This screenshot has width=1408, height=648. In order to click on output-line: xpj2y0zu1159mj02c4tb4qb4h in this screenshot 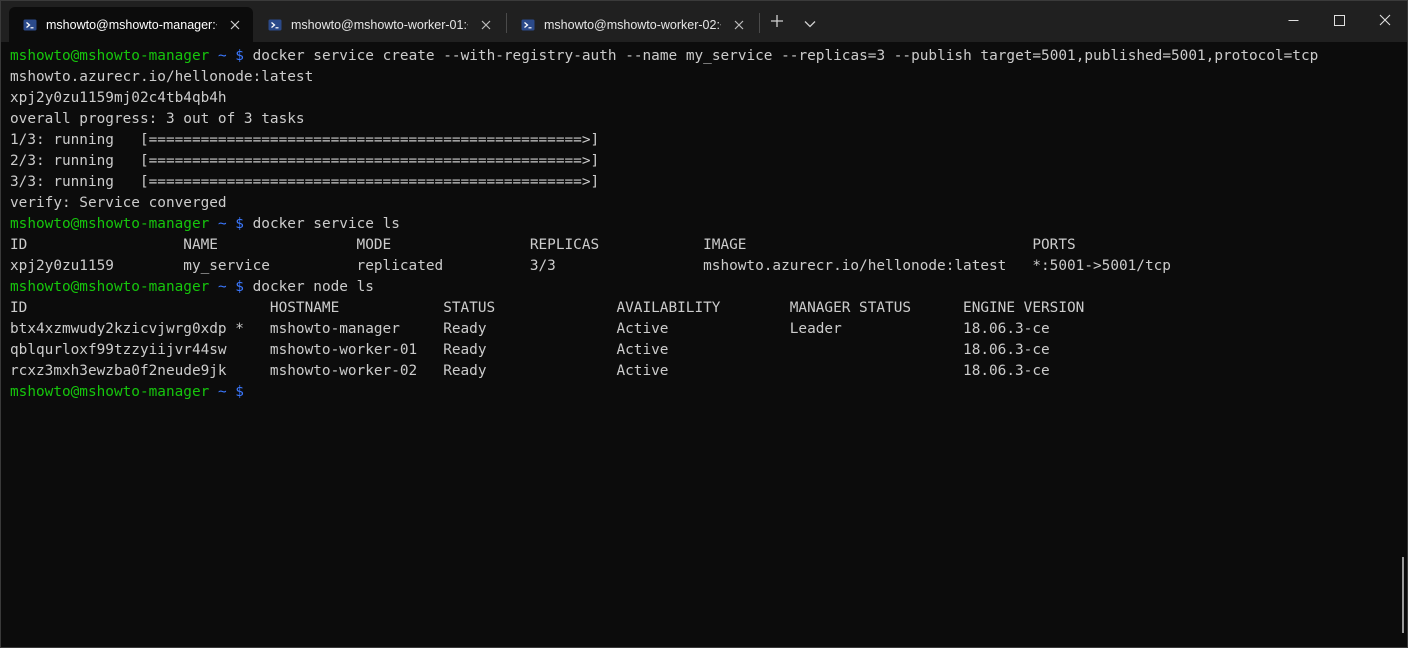, I will do `click(118, 98)`.